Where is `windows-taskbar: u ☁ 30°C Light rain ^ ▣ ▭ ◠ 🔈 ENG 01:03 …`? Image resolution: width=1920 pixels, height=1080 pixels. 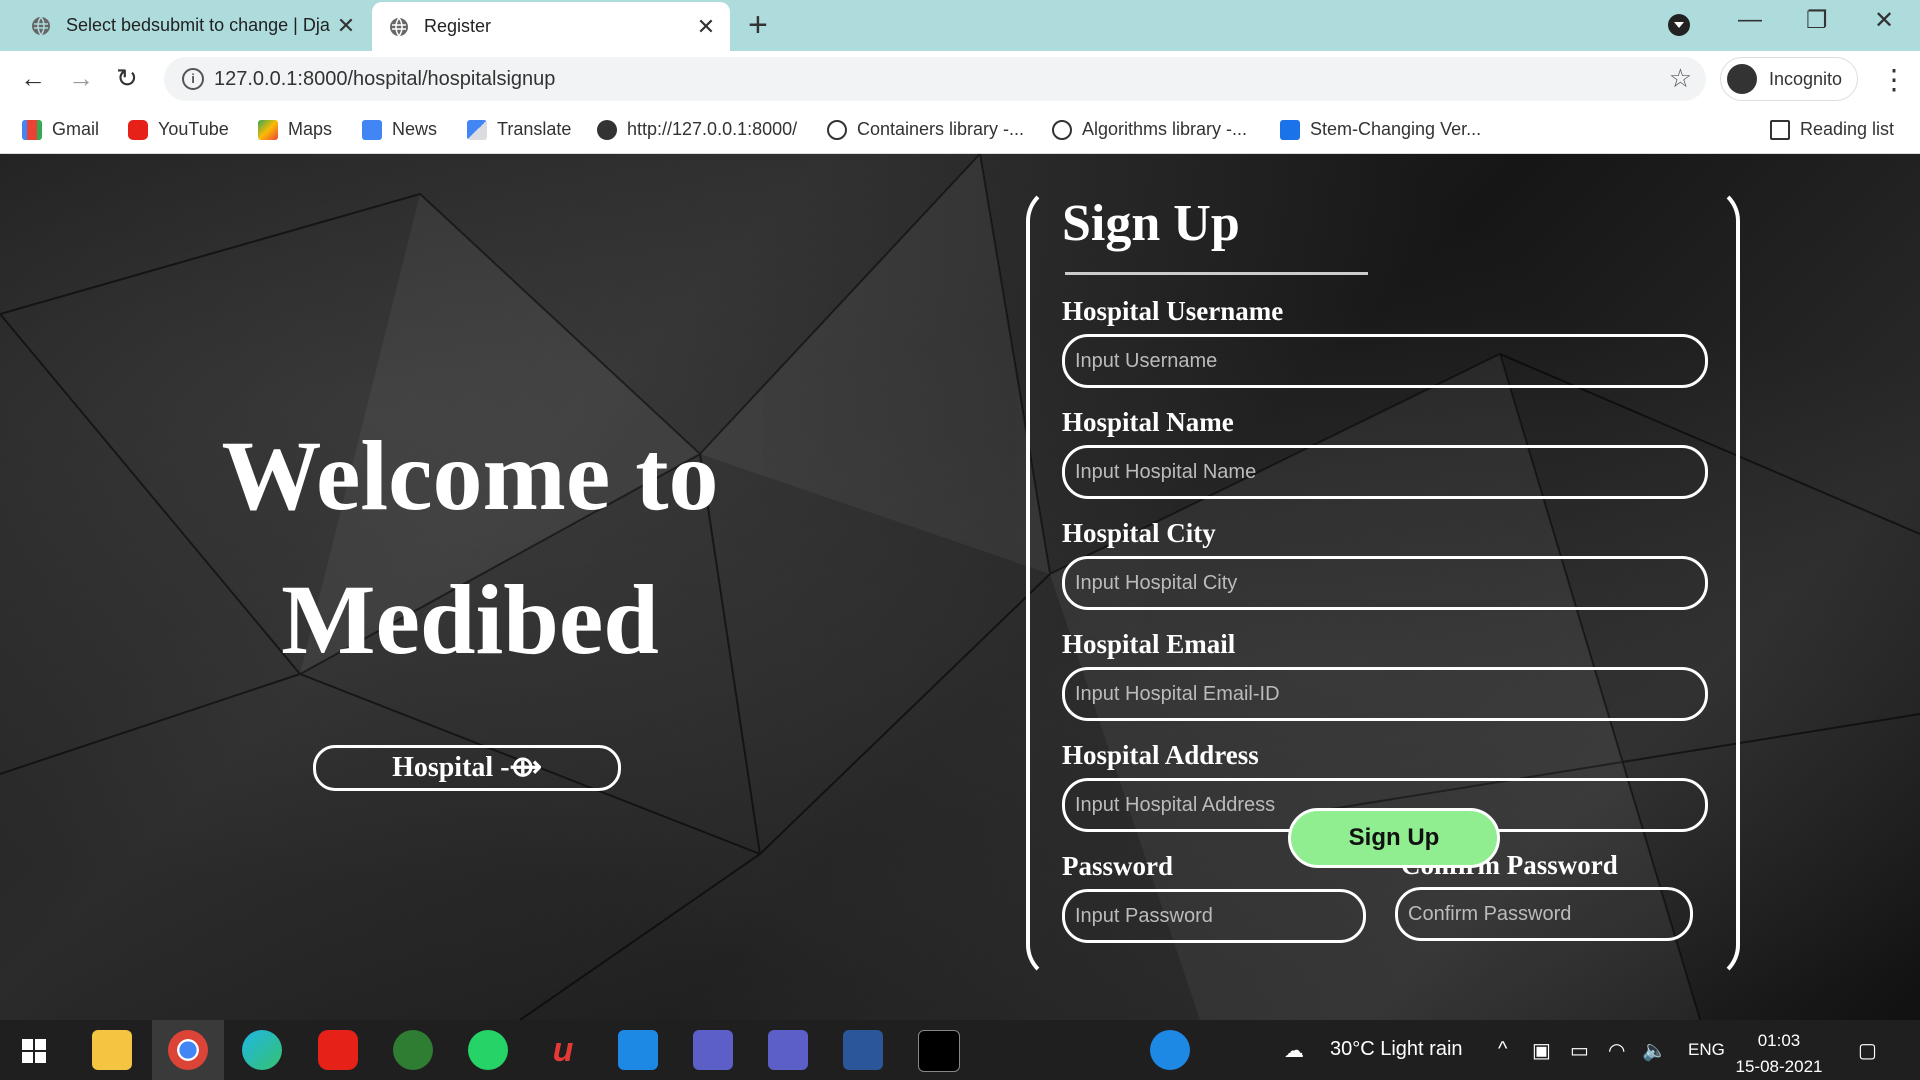 windows-taskbar: u ☁ 30°C Light rain ^ ▣ ▭ ◠ 🔈 ENG 01:03 … is located at coordinates (960, 1050).